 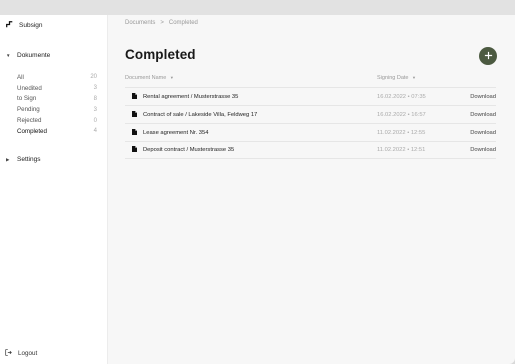 What do you see at coordinates (436, 78) in the screenshot?
I see `column-header-signing-date: Signing Date ▼` at bounding box center [436, 78].